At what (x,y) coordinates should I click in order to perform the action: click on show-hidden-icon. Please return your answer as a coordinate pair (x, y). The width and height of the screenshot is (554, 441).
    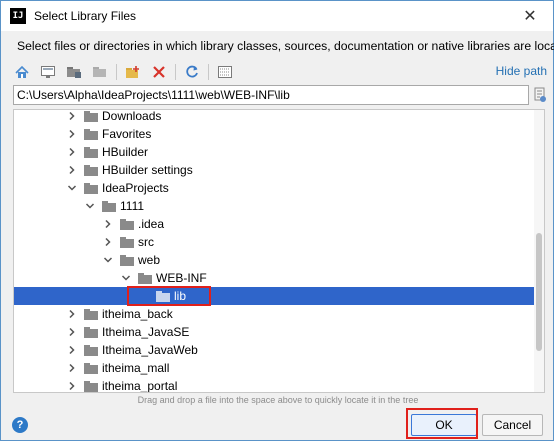
    Looking at the image, I should click on (225, 72).